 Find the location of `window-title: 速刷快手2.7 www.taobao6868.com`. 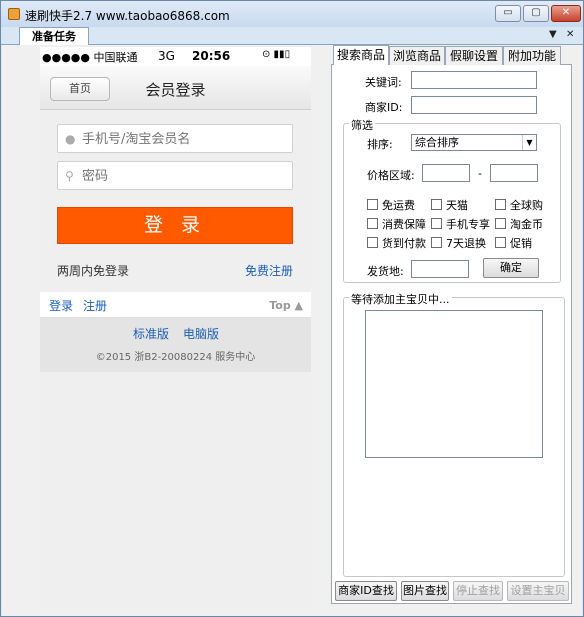

window-title: 速刷快手2.7 www.taobao6868.com is located at coordinates (127, 16).